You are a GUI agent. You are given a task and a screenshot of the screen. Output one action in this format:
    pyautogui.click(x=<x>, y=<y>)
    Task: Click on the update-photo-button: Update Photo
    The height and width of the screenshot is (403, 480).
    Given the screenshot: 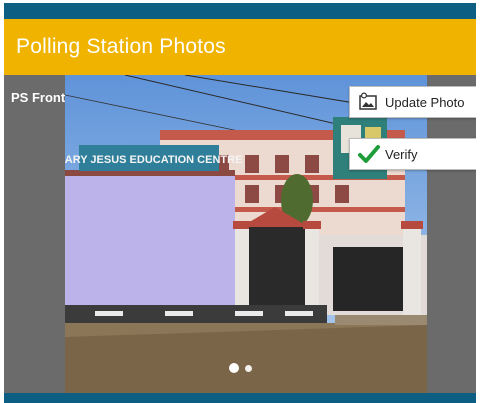 What is the action you would take?
    pyautogui.click(x=412, y=102)
    